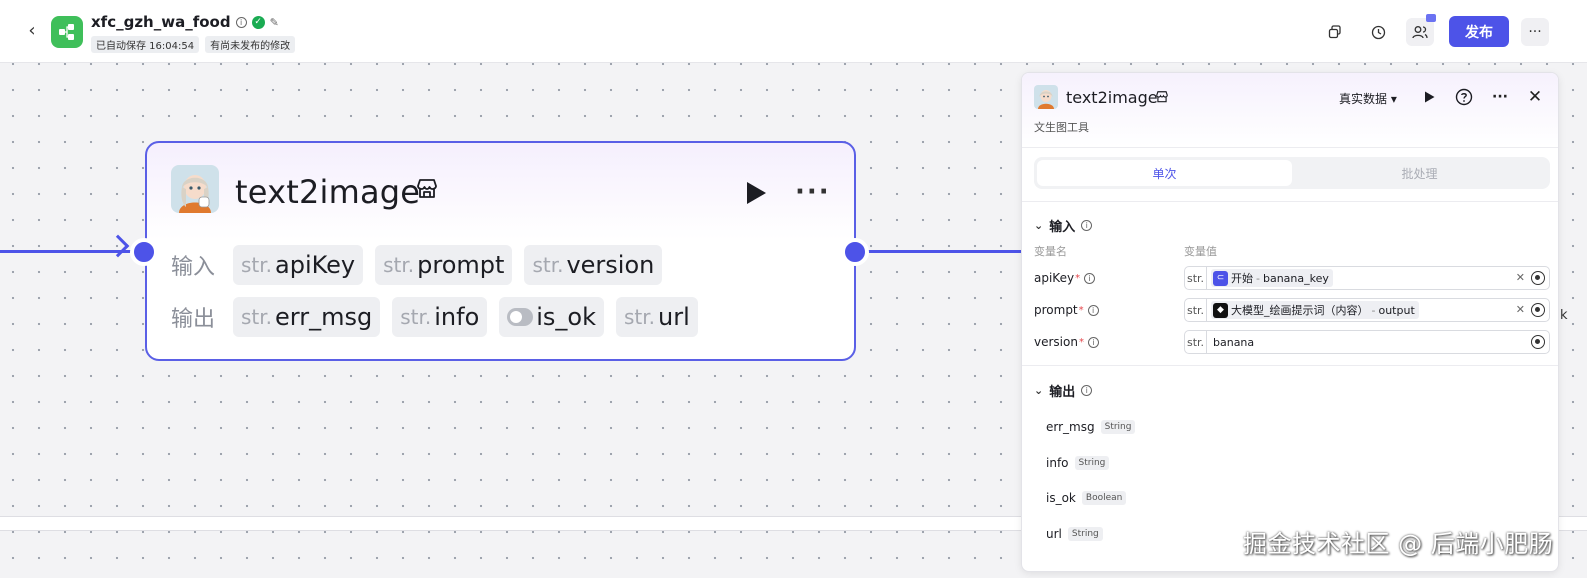 Image resolution: width=1587 pixels, height=578 pixels. Describe the element at coordinates (1367, 342) in the screenshot. I see `param-value-version: str. banana` at that location.